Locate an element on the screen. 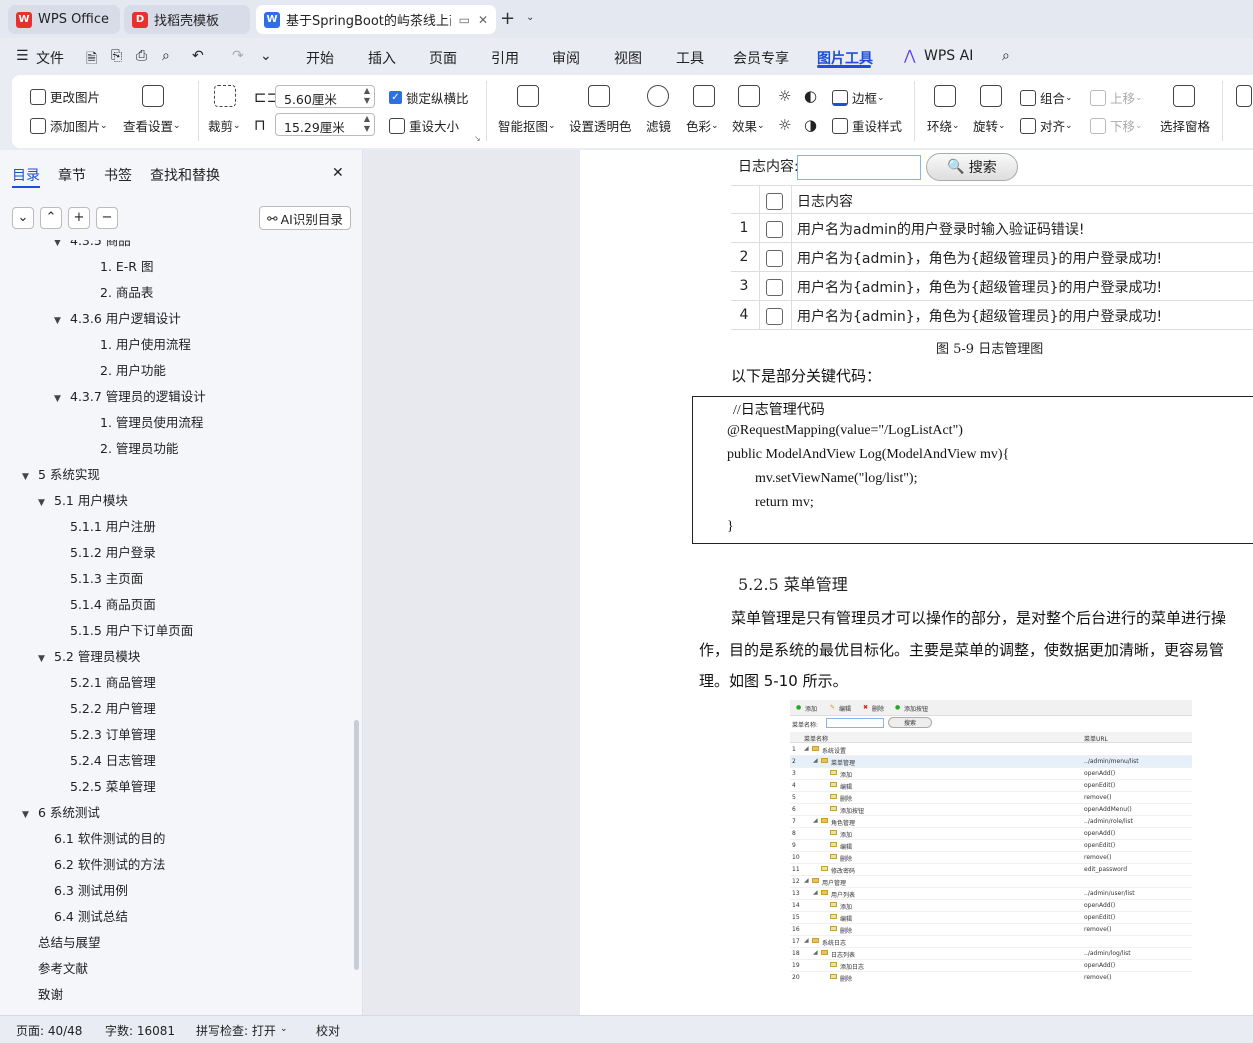  export-icon: ⎘ is located at coordinates (116, 56).